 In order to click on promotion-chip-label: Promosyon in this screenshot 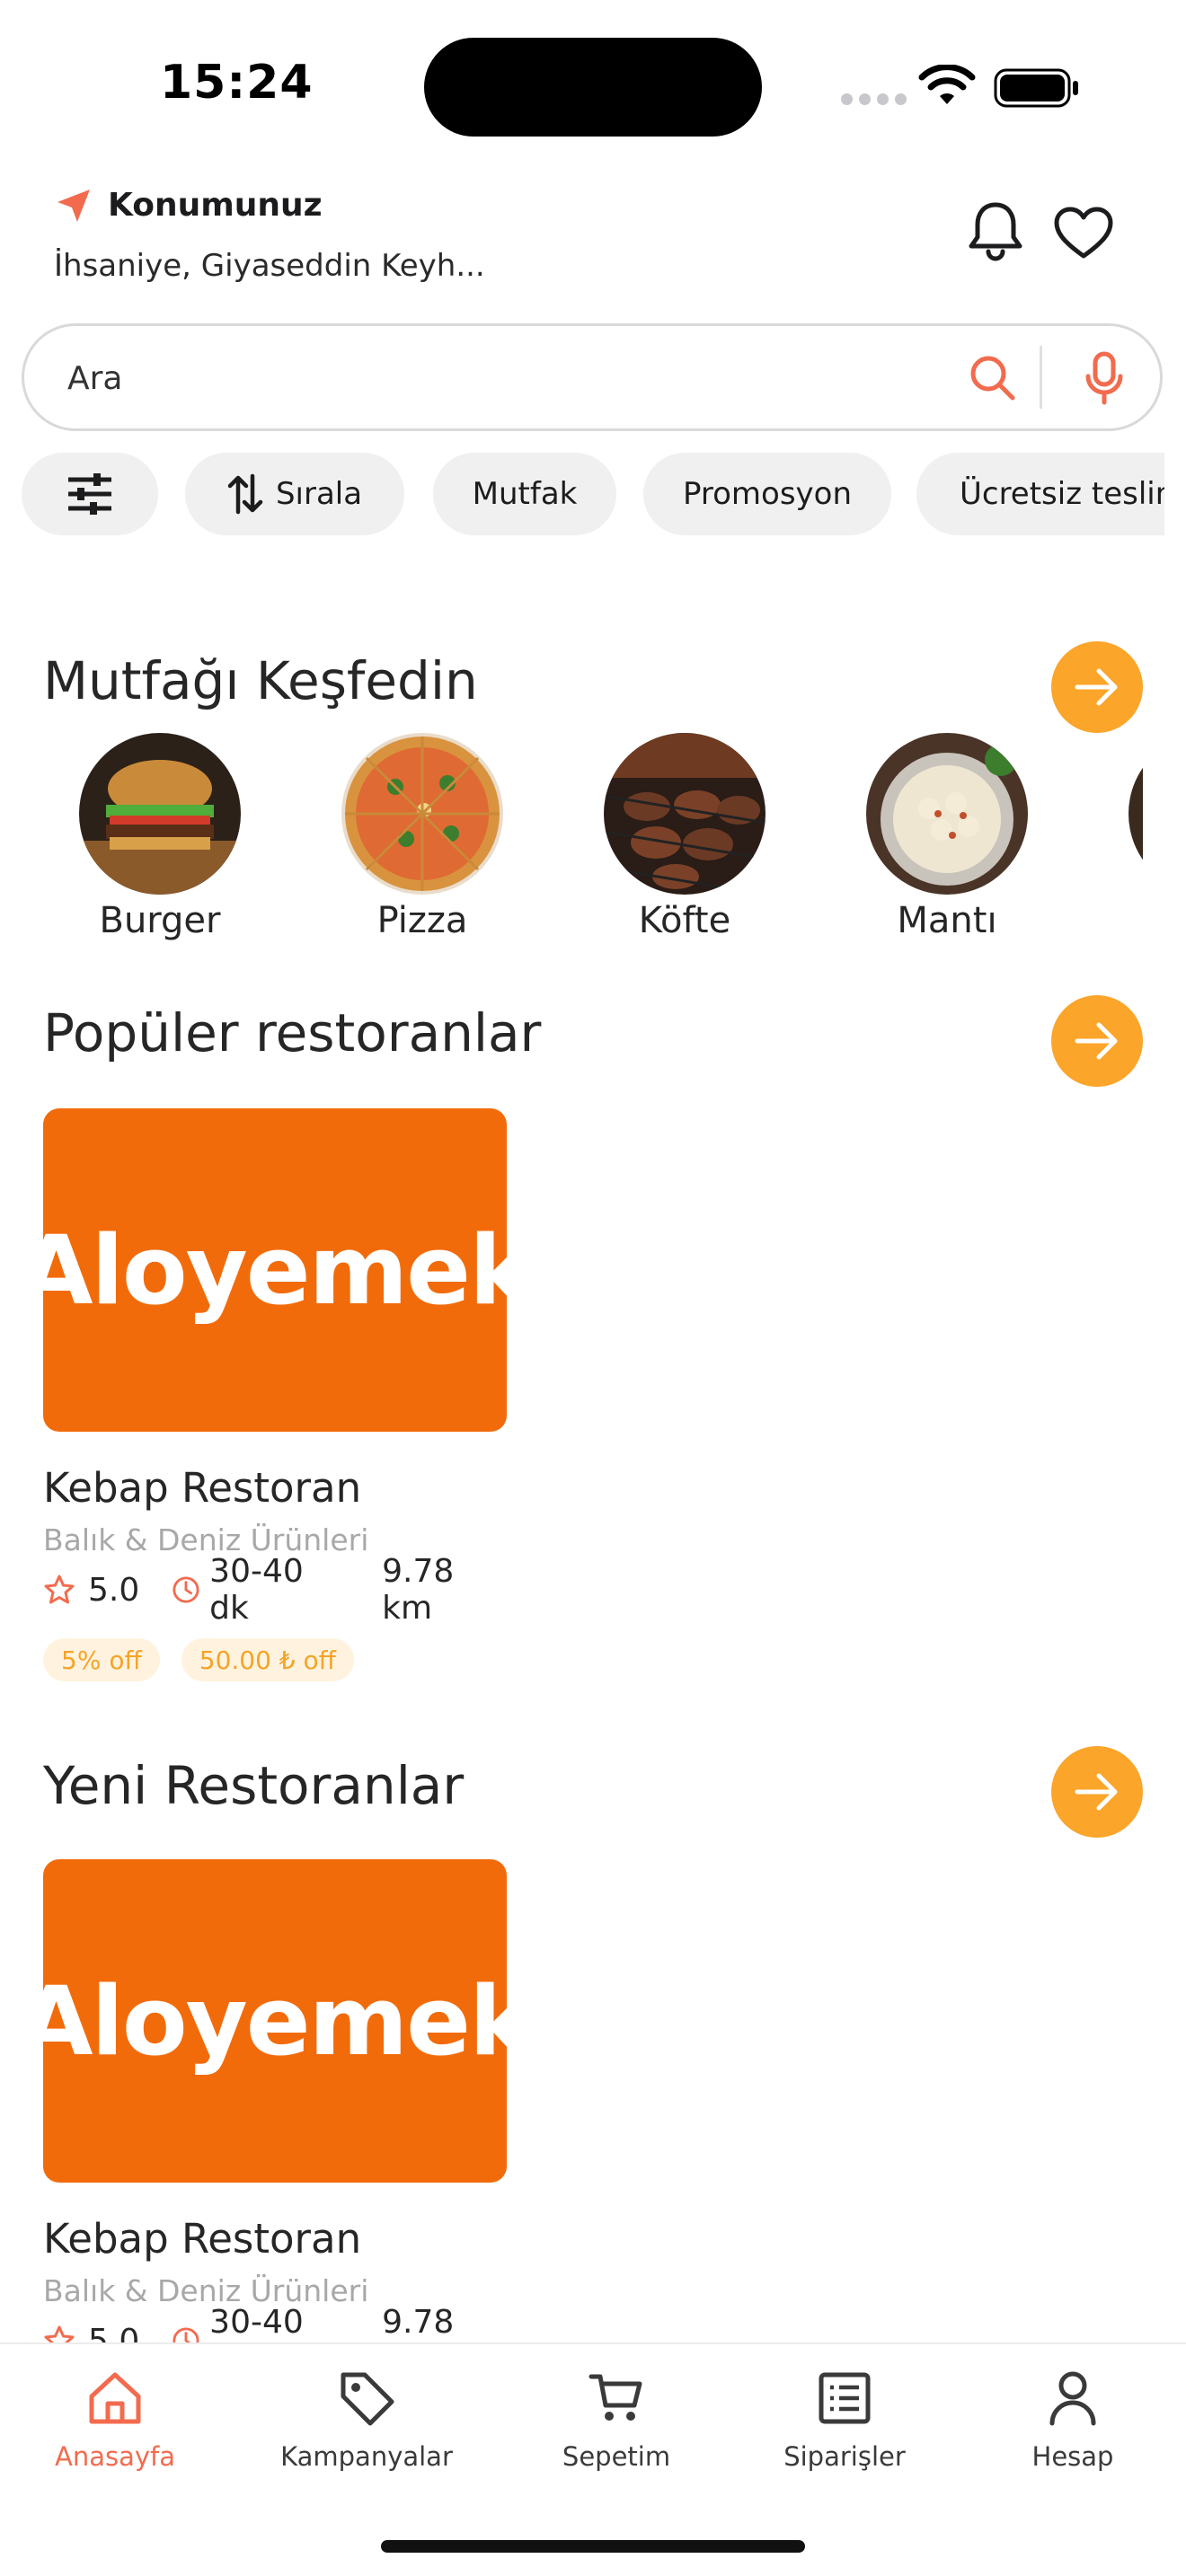, I will do `click(767, 494)`.